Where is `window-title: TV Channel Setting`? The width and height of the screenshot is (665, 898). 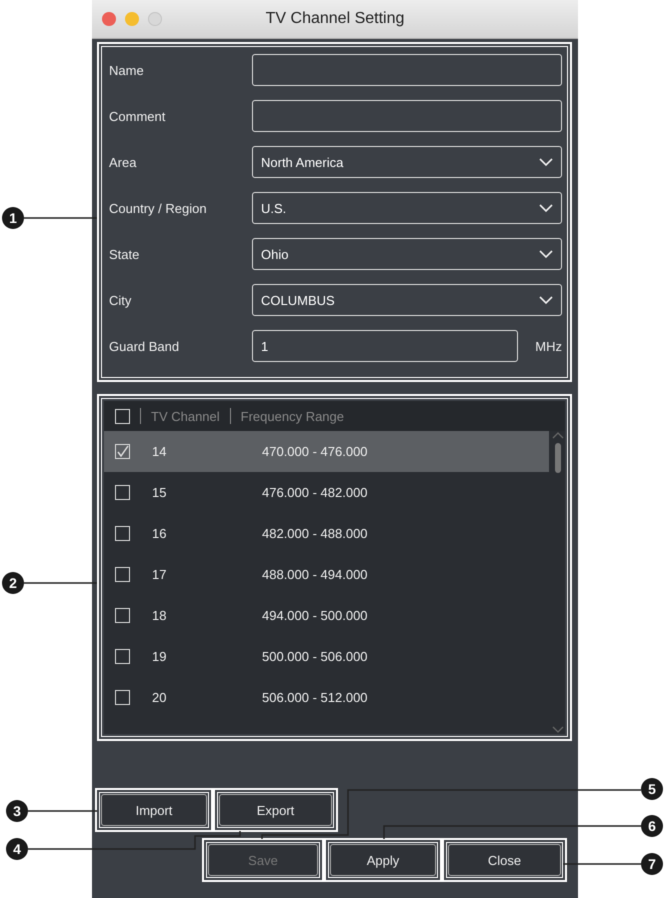 window-title: TV Channel Setting is located at coordinates (335, 19).